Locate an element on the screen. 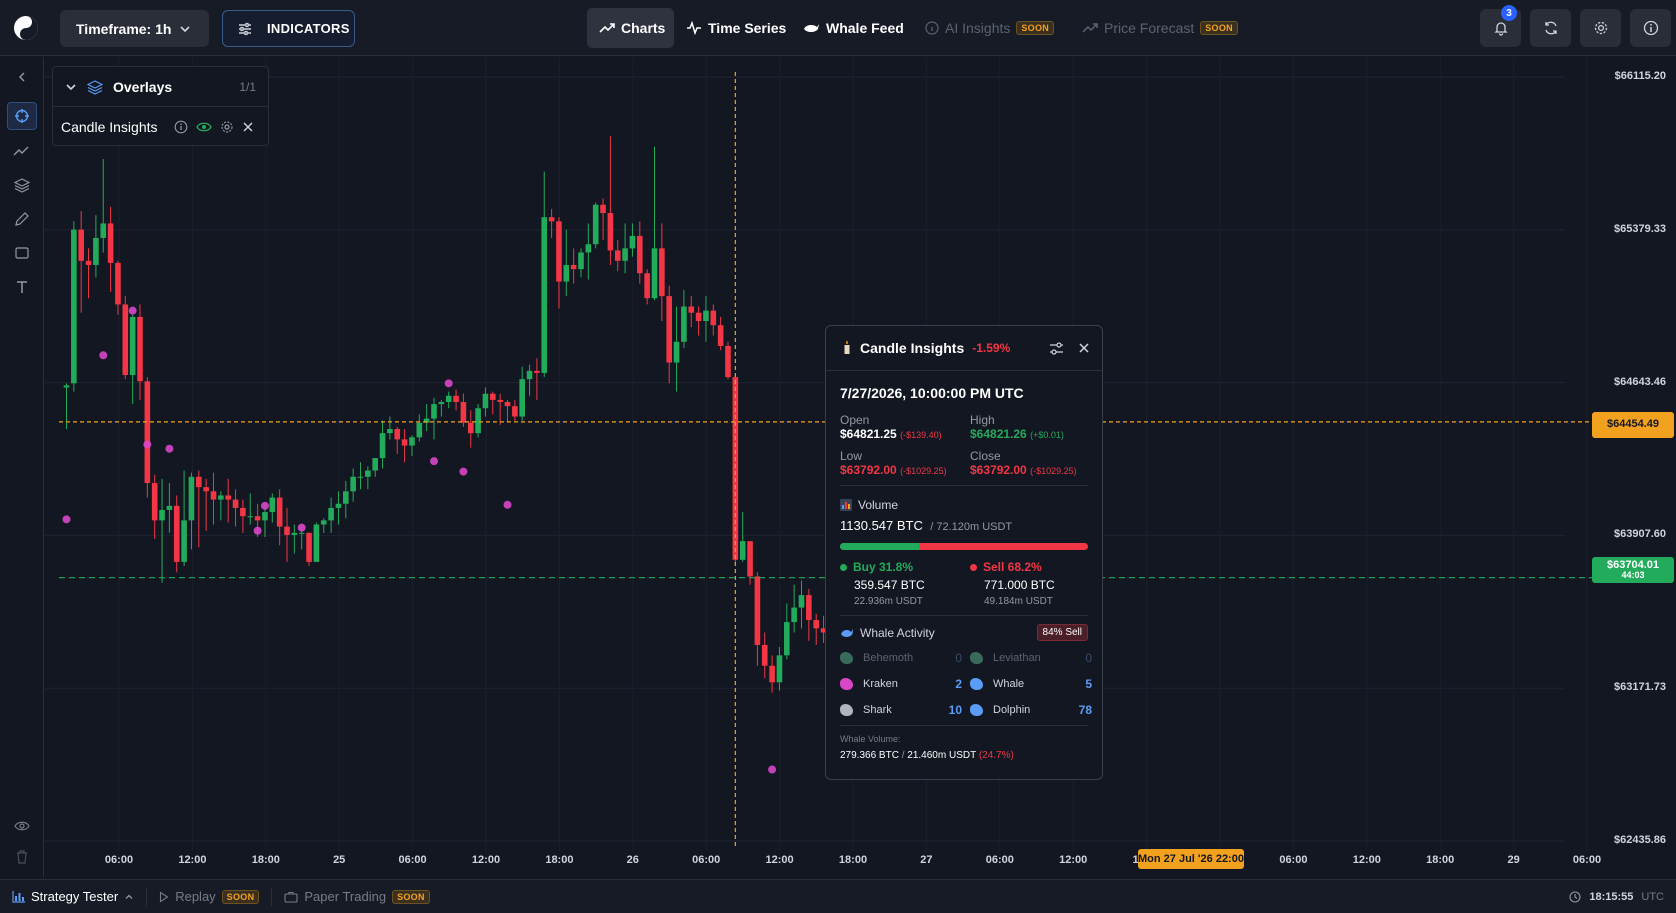  sell-btc: 771.000 BTC is located at coordinates (1019, 585).